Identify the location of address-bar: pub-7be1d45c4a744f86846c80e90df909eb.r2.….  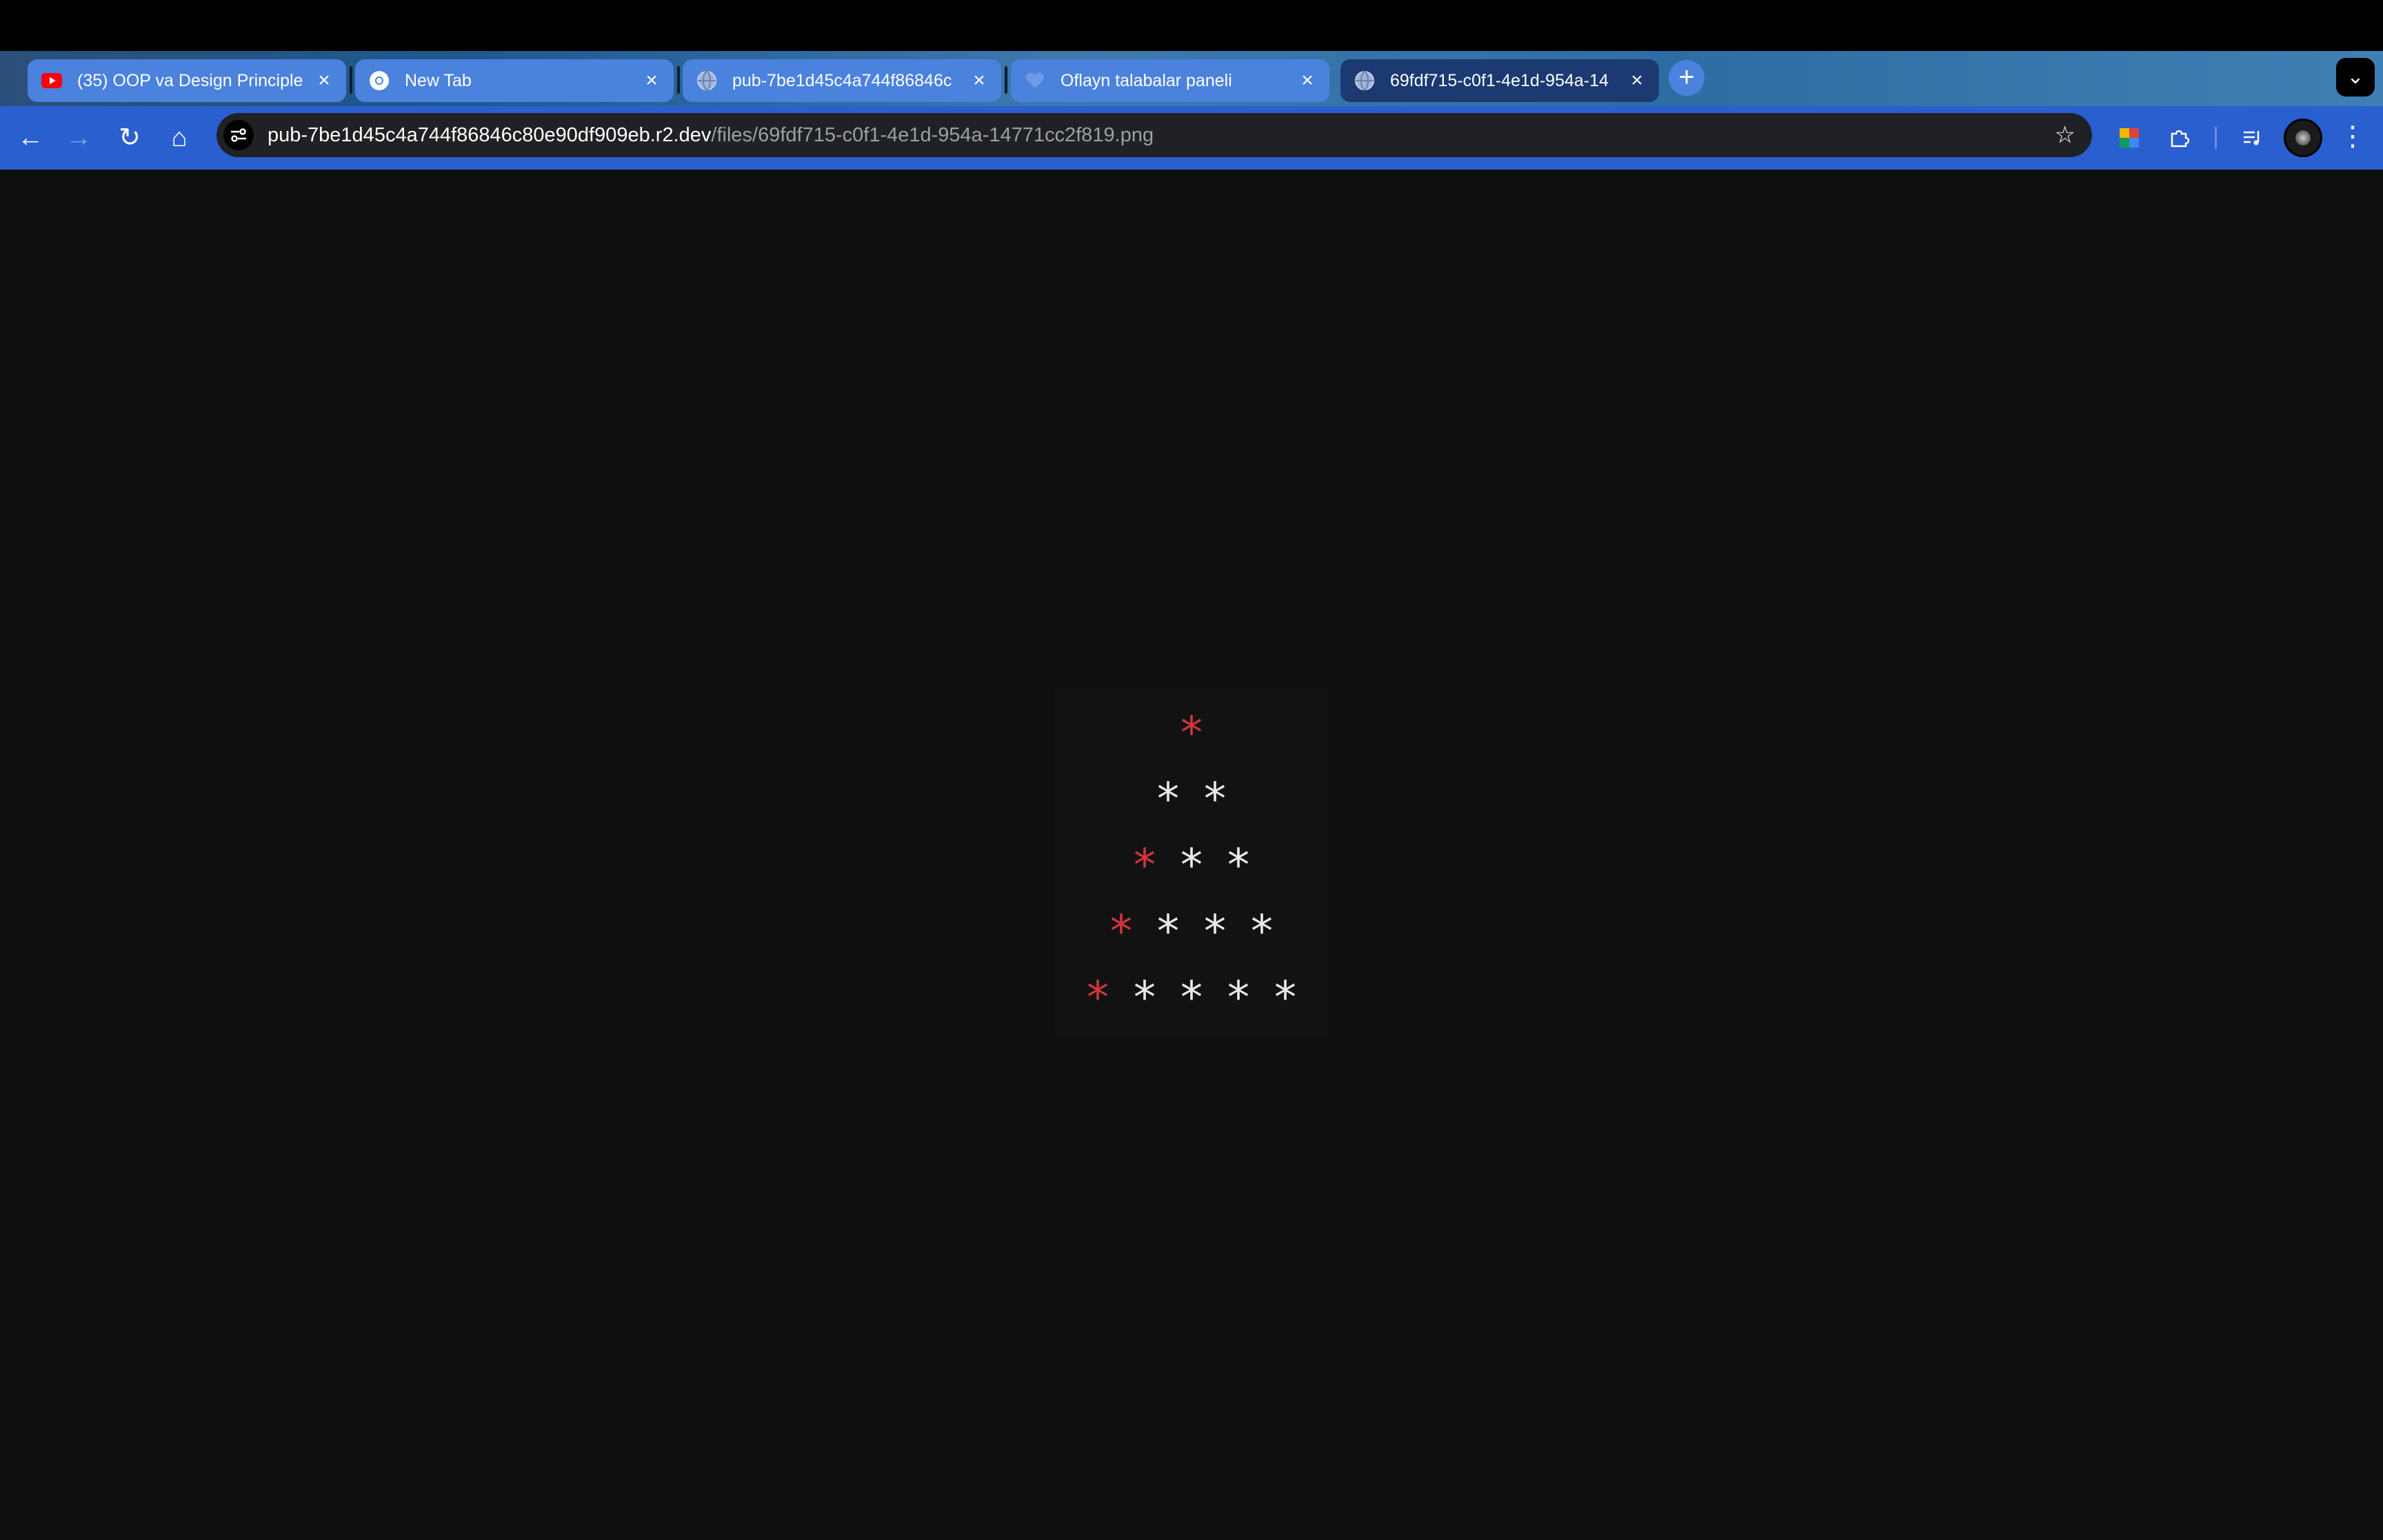
(1154, 135).